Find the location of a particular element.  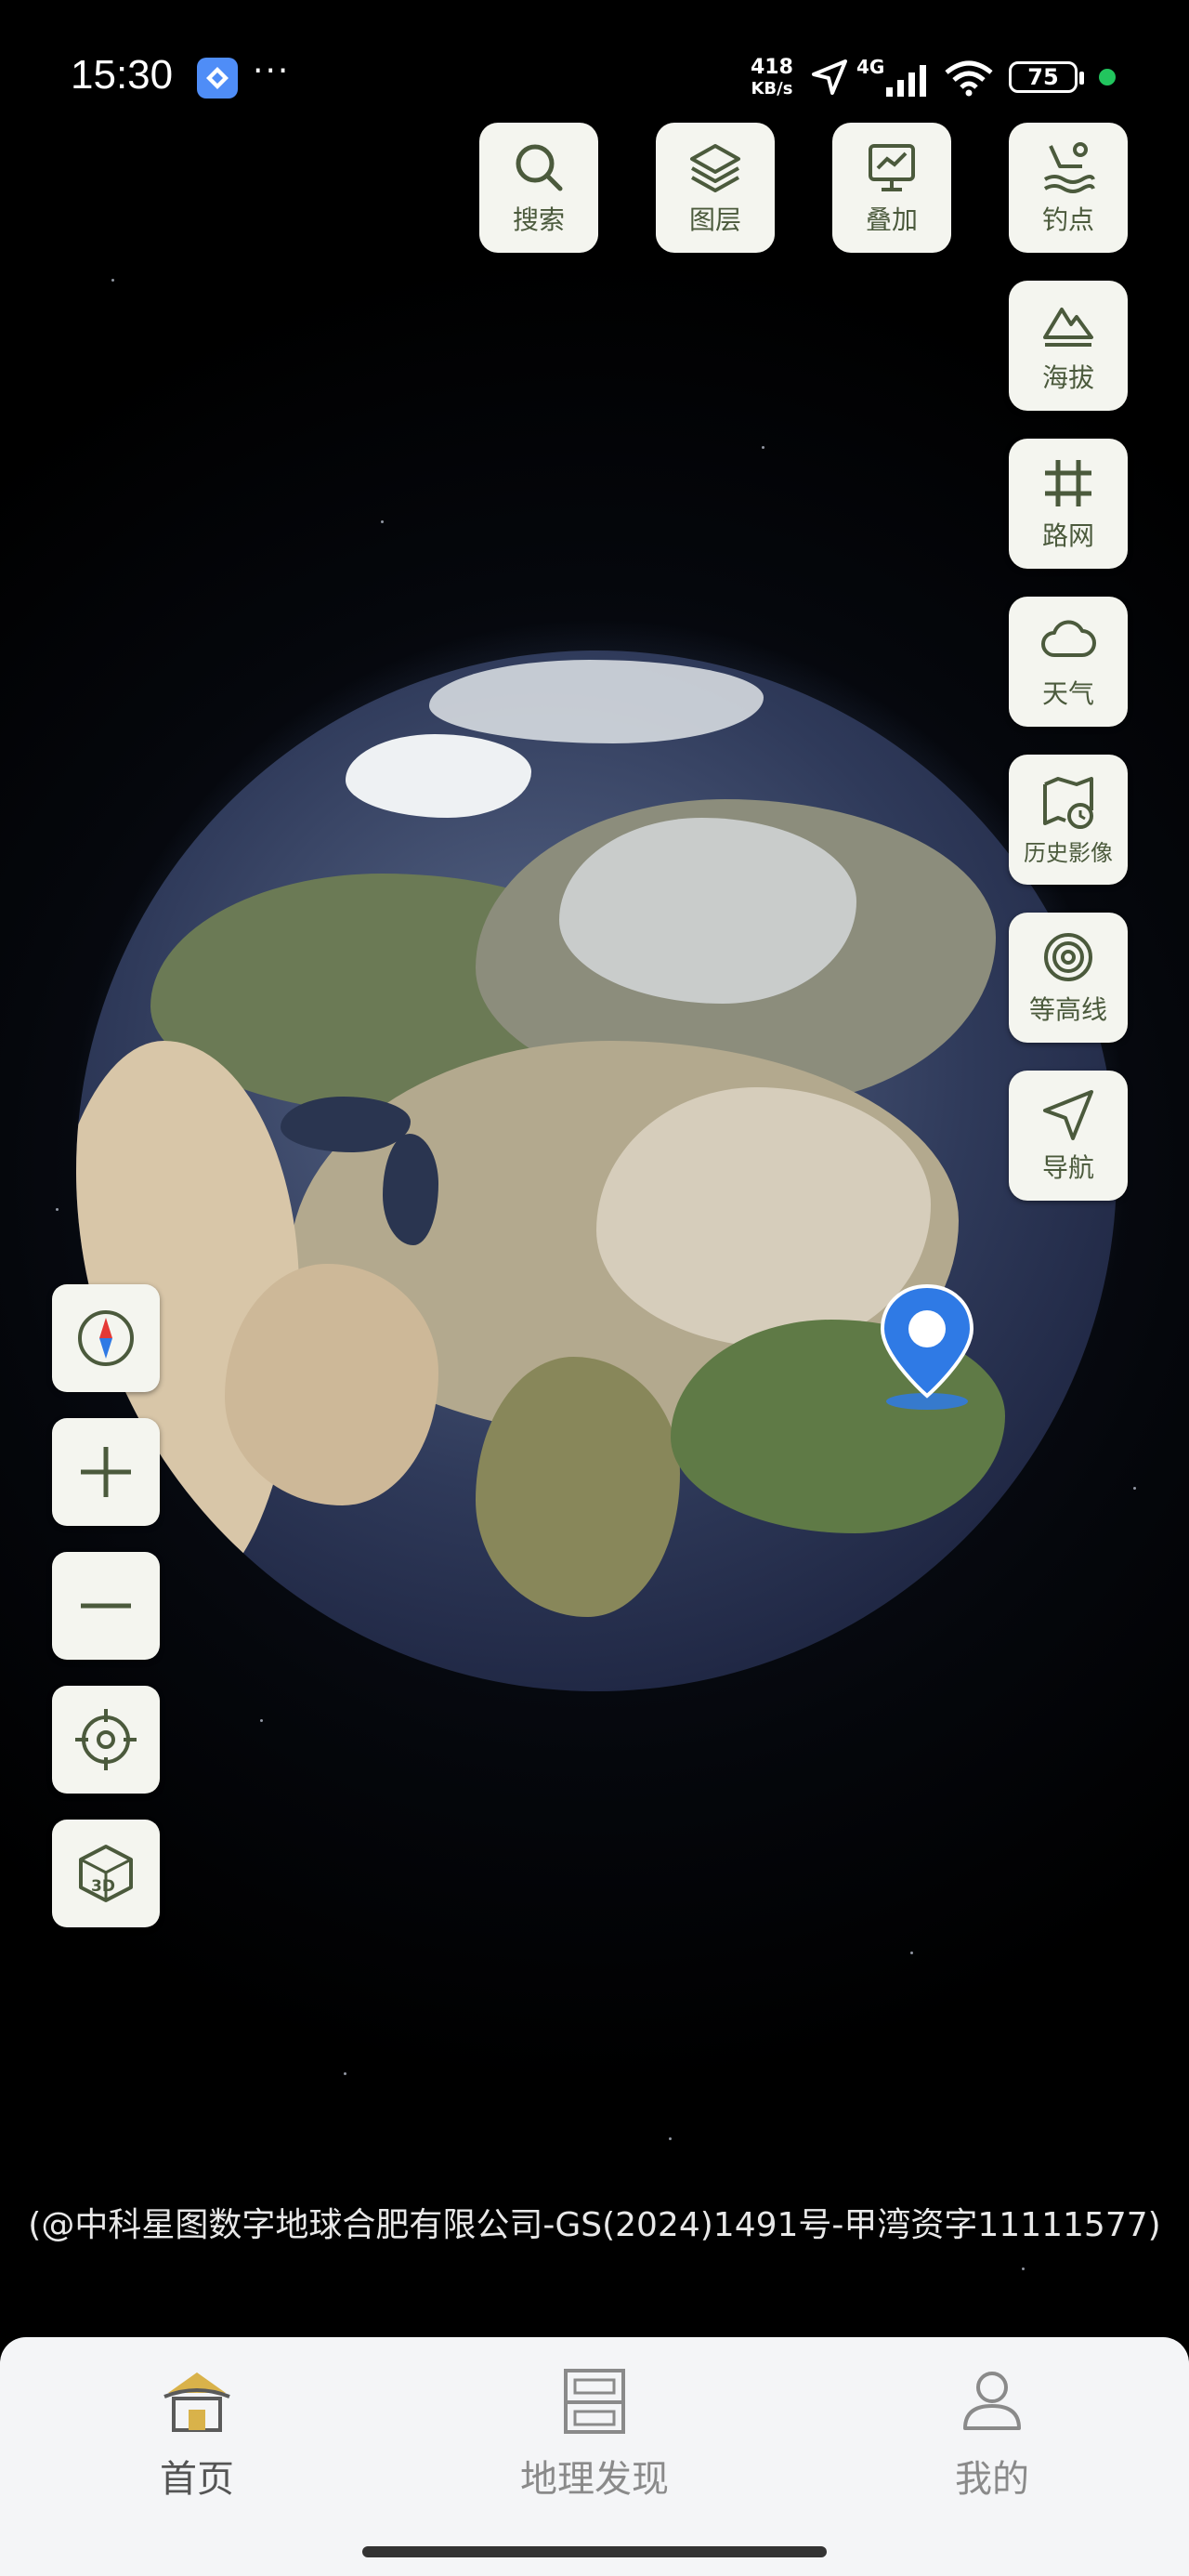

fishing-spot-label: 钓点 is located at coordinates (1067, 219).